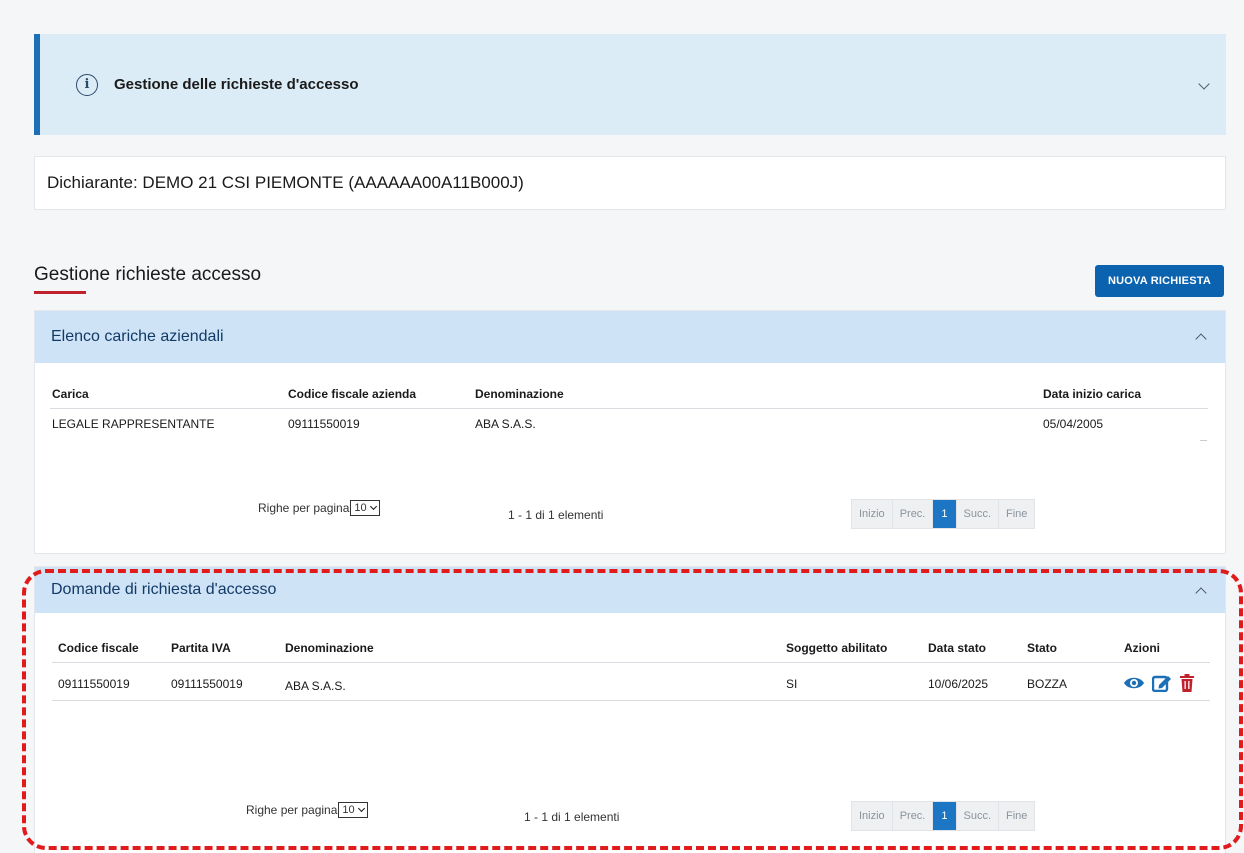 This screenshot has width=1244, height=853. I want to click on panel-domande-title: Domande di richiesta d'accesso, so click(164, 589).